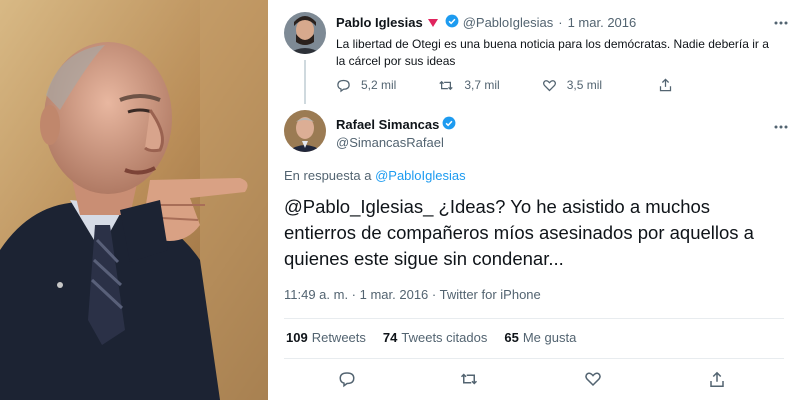  What do you see at coordinates (326, 337) in the screenshot?
I see `retweets-stat: 109 Retweets` at bounding box center [326, 337].